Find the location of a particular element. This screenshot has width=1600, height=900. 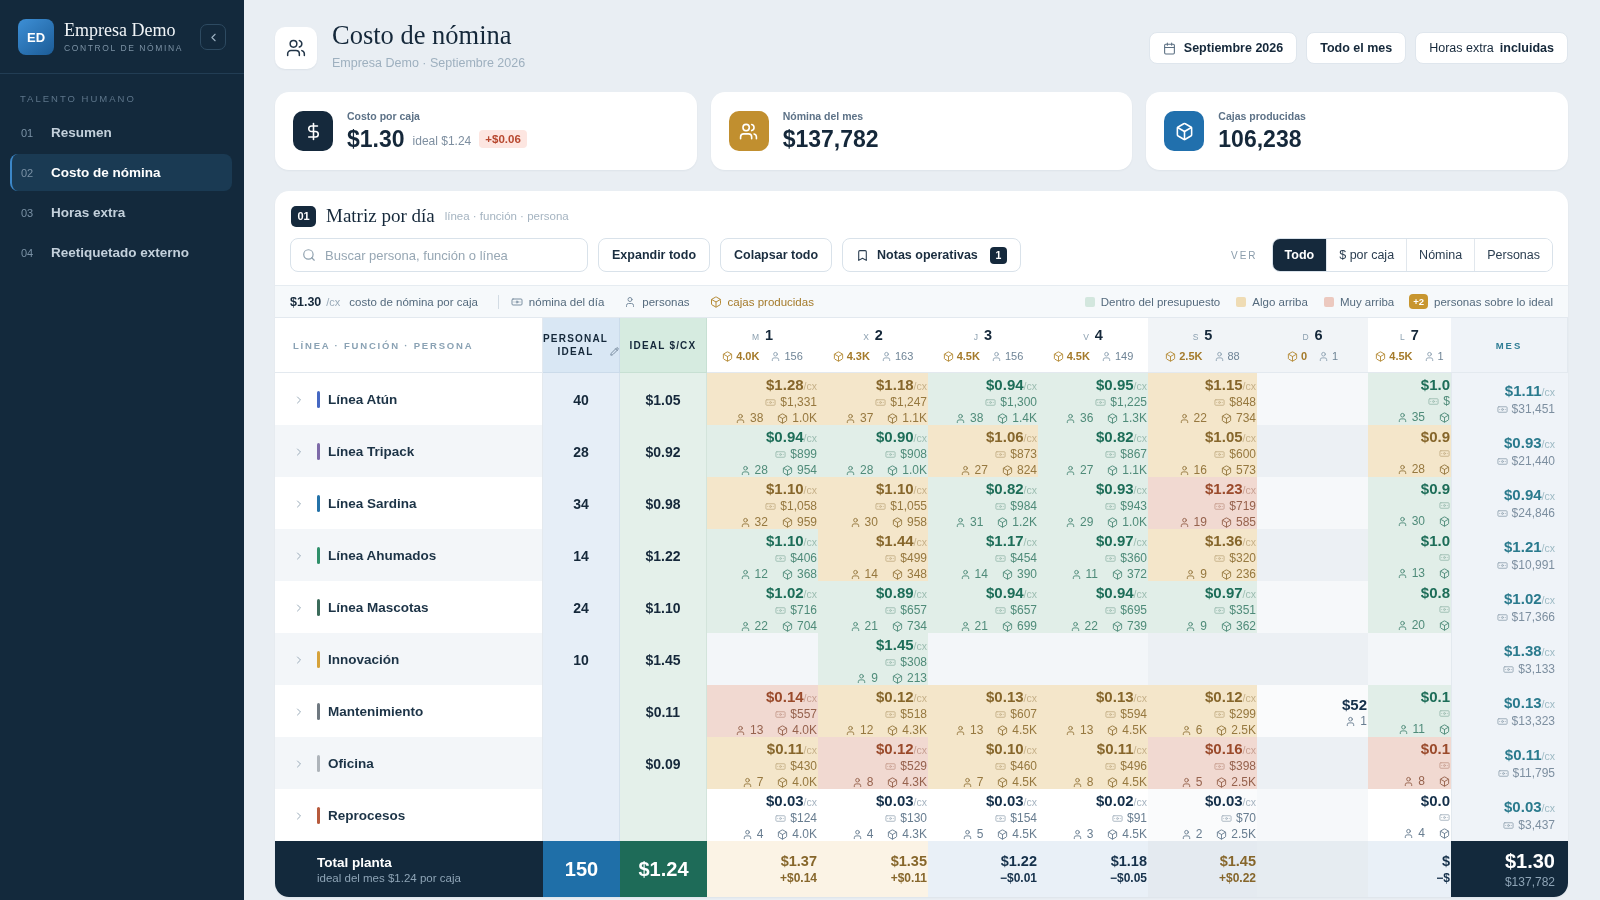

people-count: 13 is located at coordinates (976, 730).